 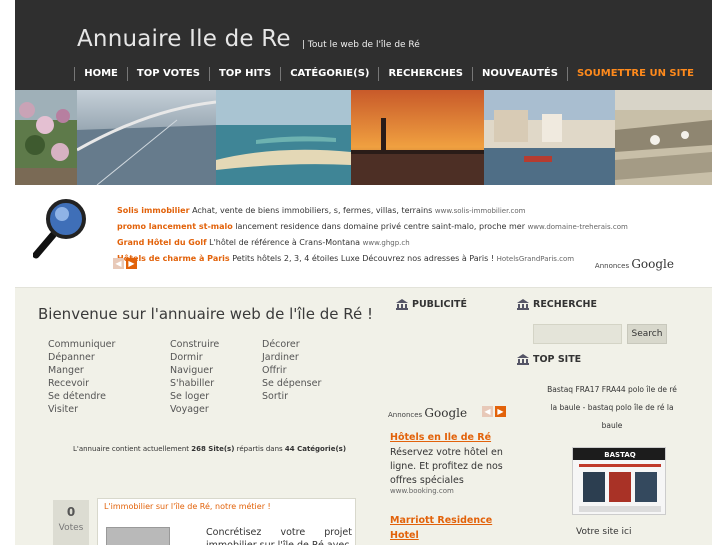 I want to click on ad-url: www.ghgp.ch, so click(x=386, y=243).